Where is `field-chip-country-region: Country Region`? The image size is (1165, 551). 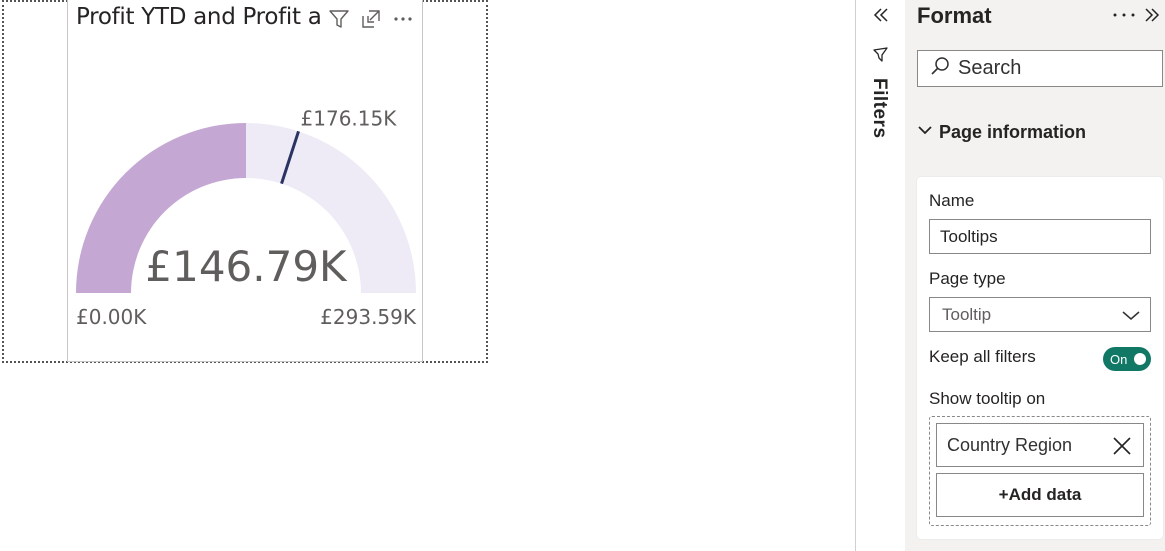
field-chip-country-region: Country Region is located at coordinates (1040, 445).